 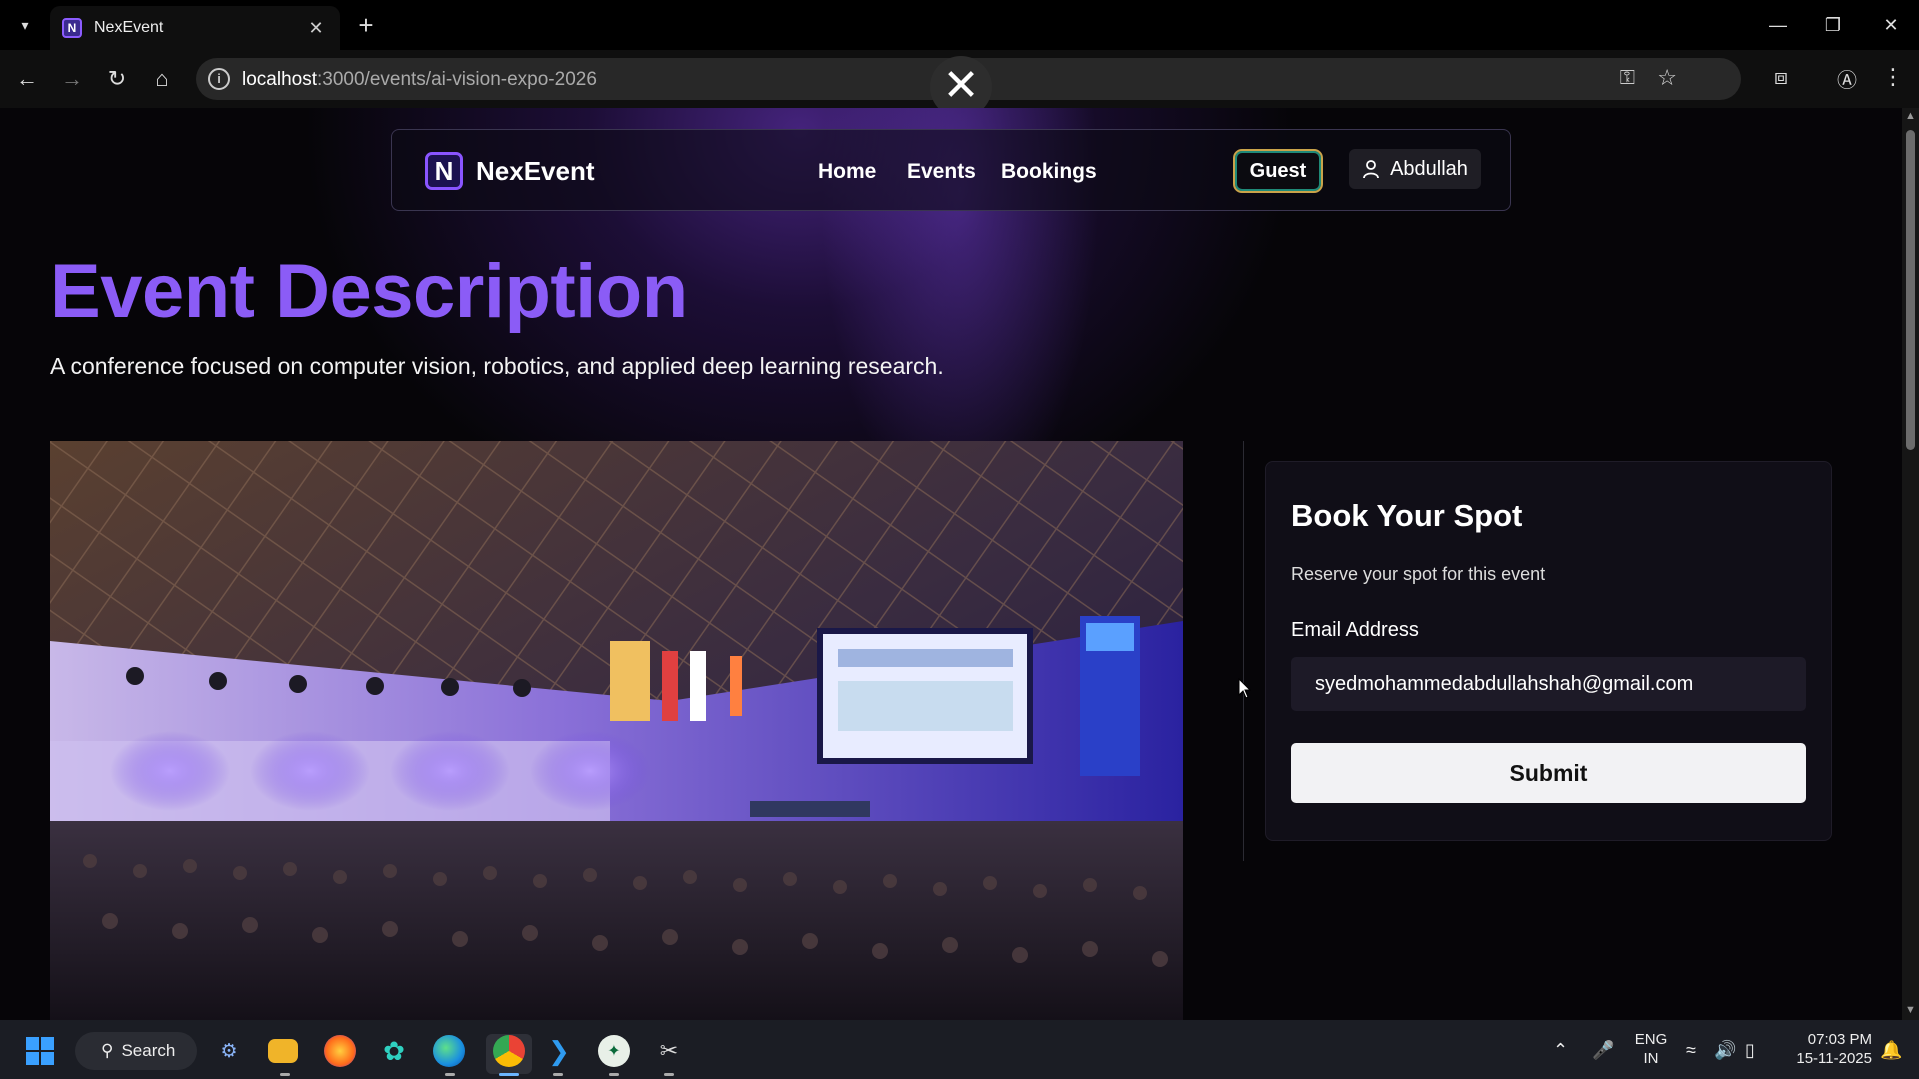 What do you see at coordinates (316, 28) in the screenshot?
I see `tab-close-icon: ✕` at bounding box center [316, 28].